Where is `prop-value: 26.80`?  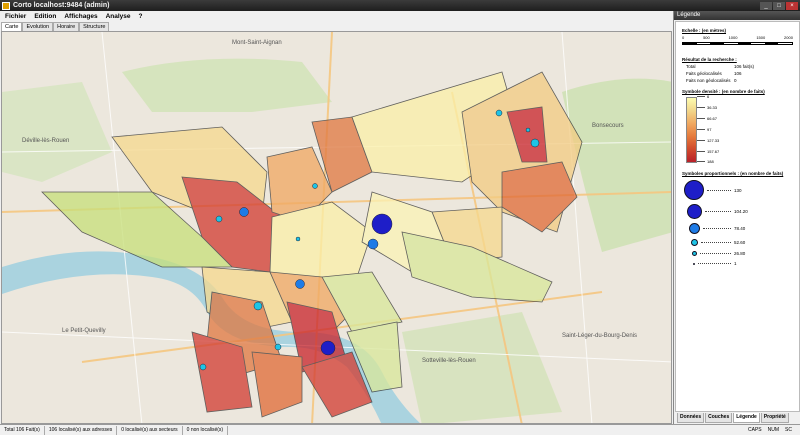
prop-value: 26.80 is located at coordinates (740, 253).